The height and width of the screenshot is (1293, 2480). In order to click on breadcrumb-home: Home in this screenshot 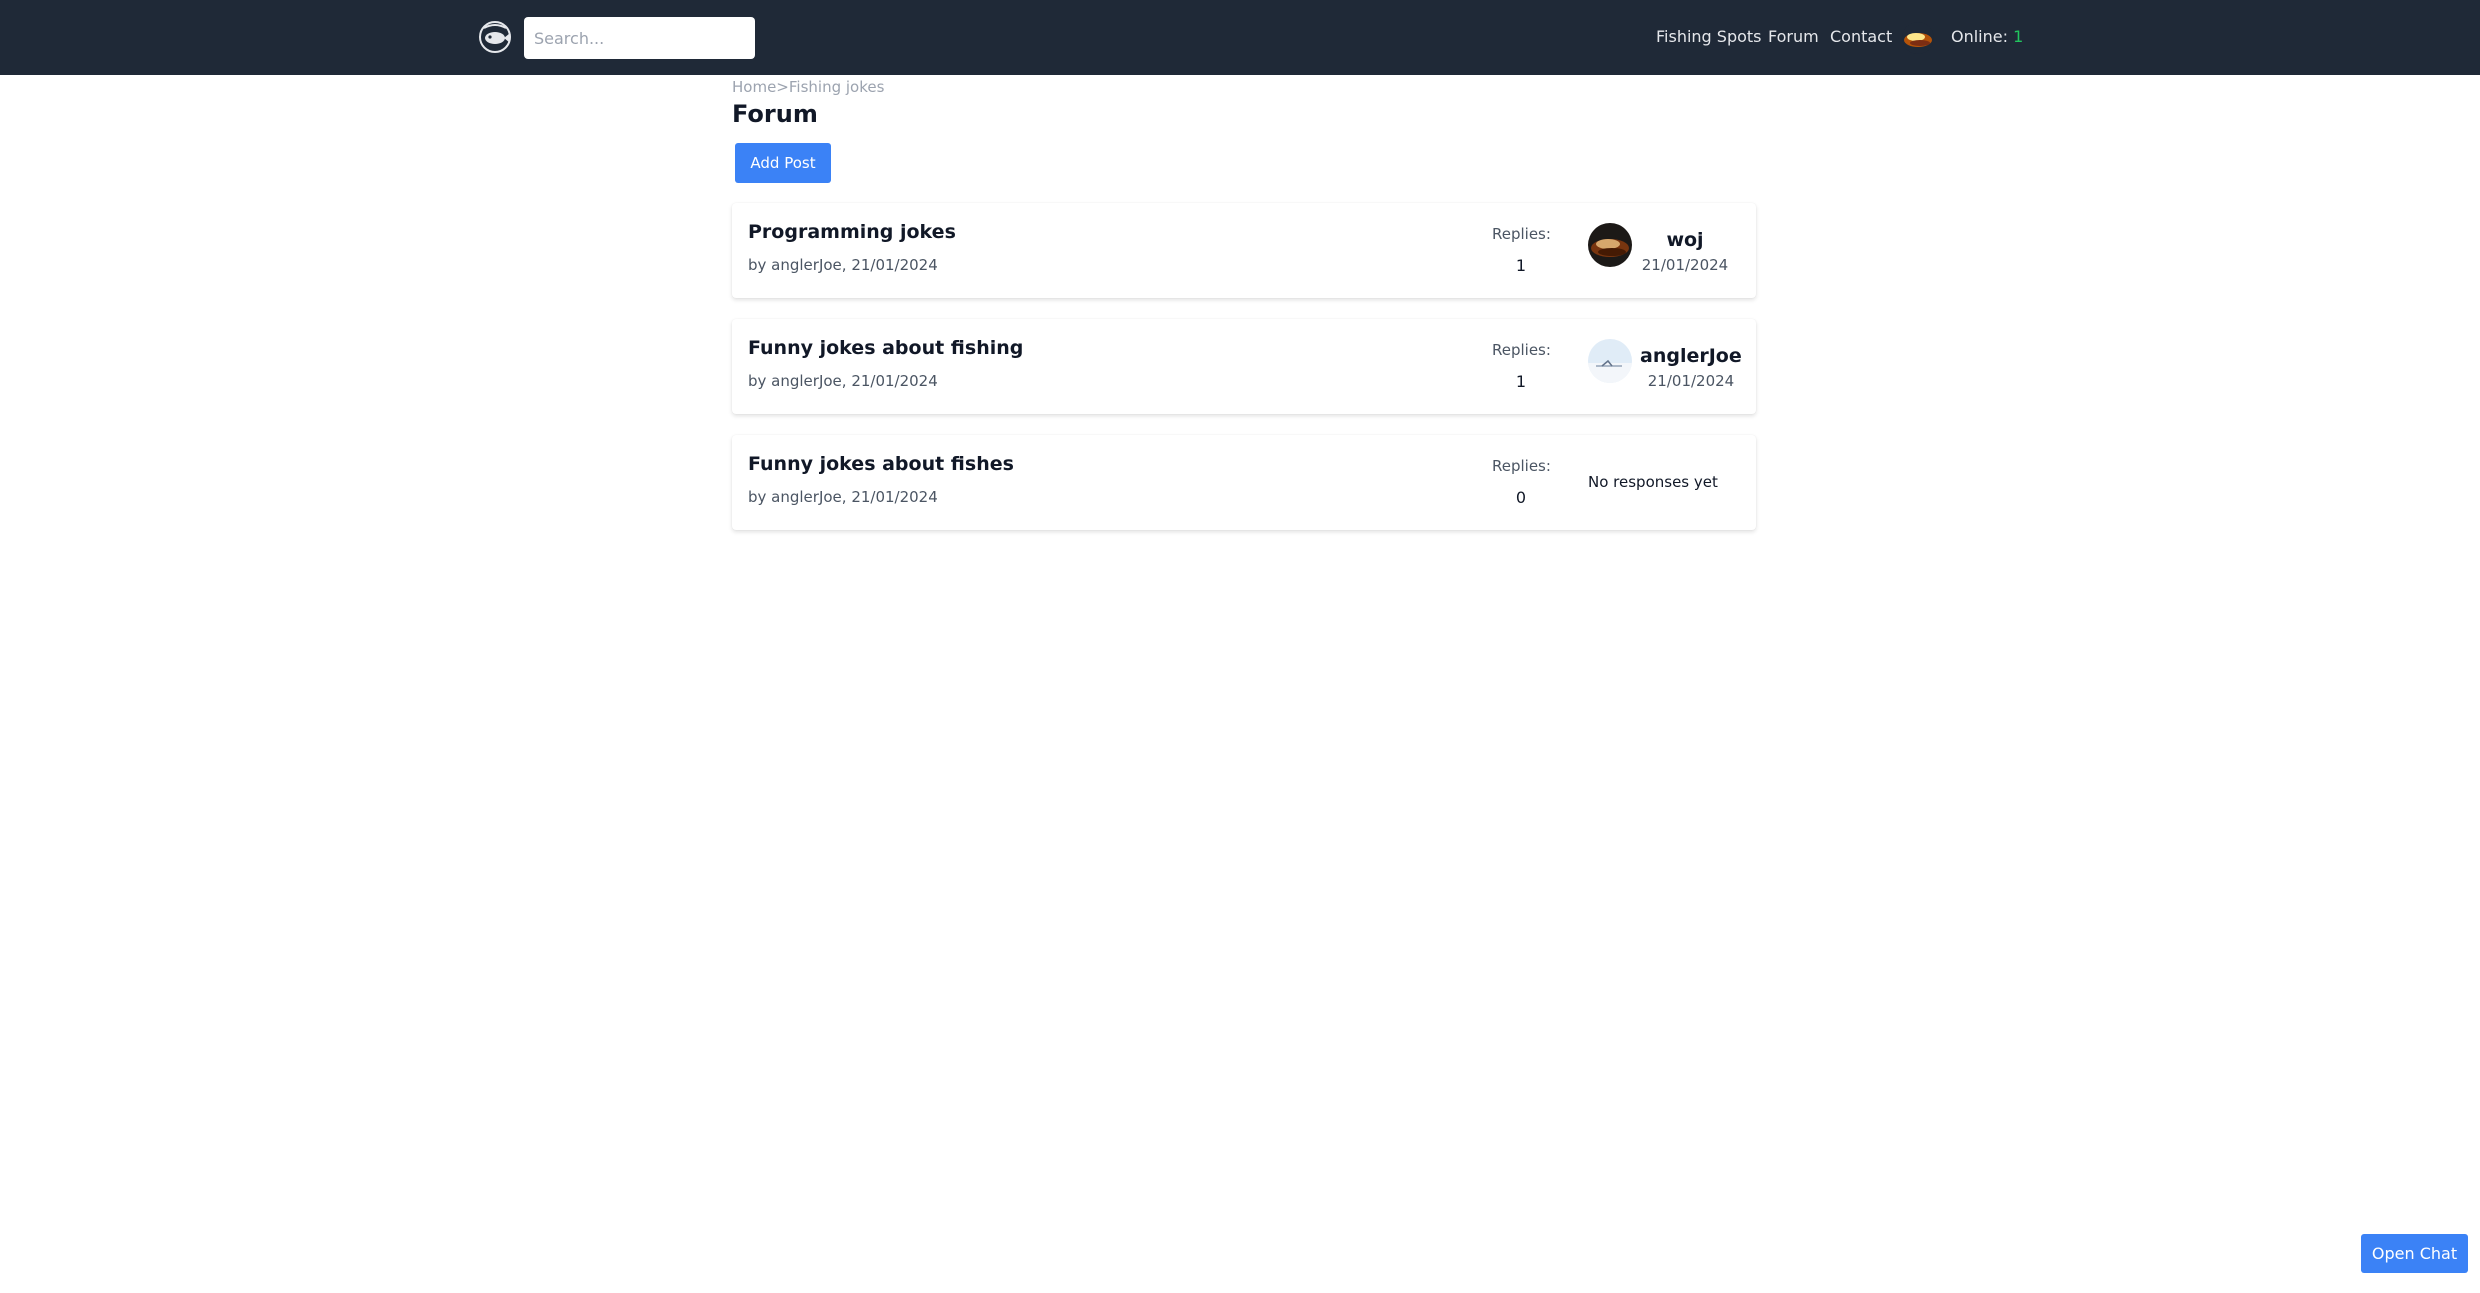, I will do `click(754, 87)`.